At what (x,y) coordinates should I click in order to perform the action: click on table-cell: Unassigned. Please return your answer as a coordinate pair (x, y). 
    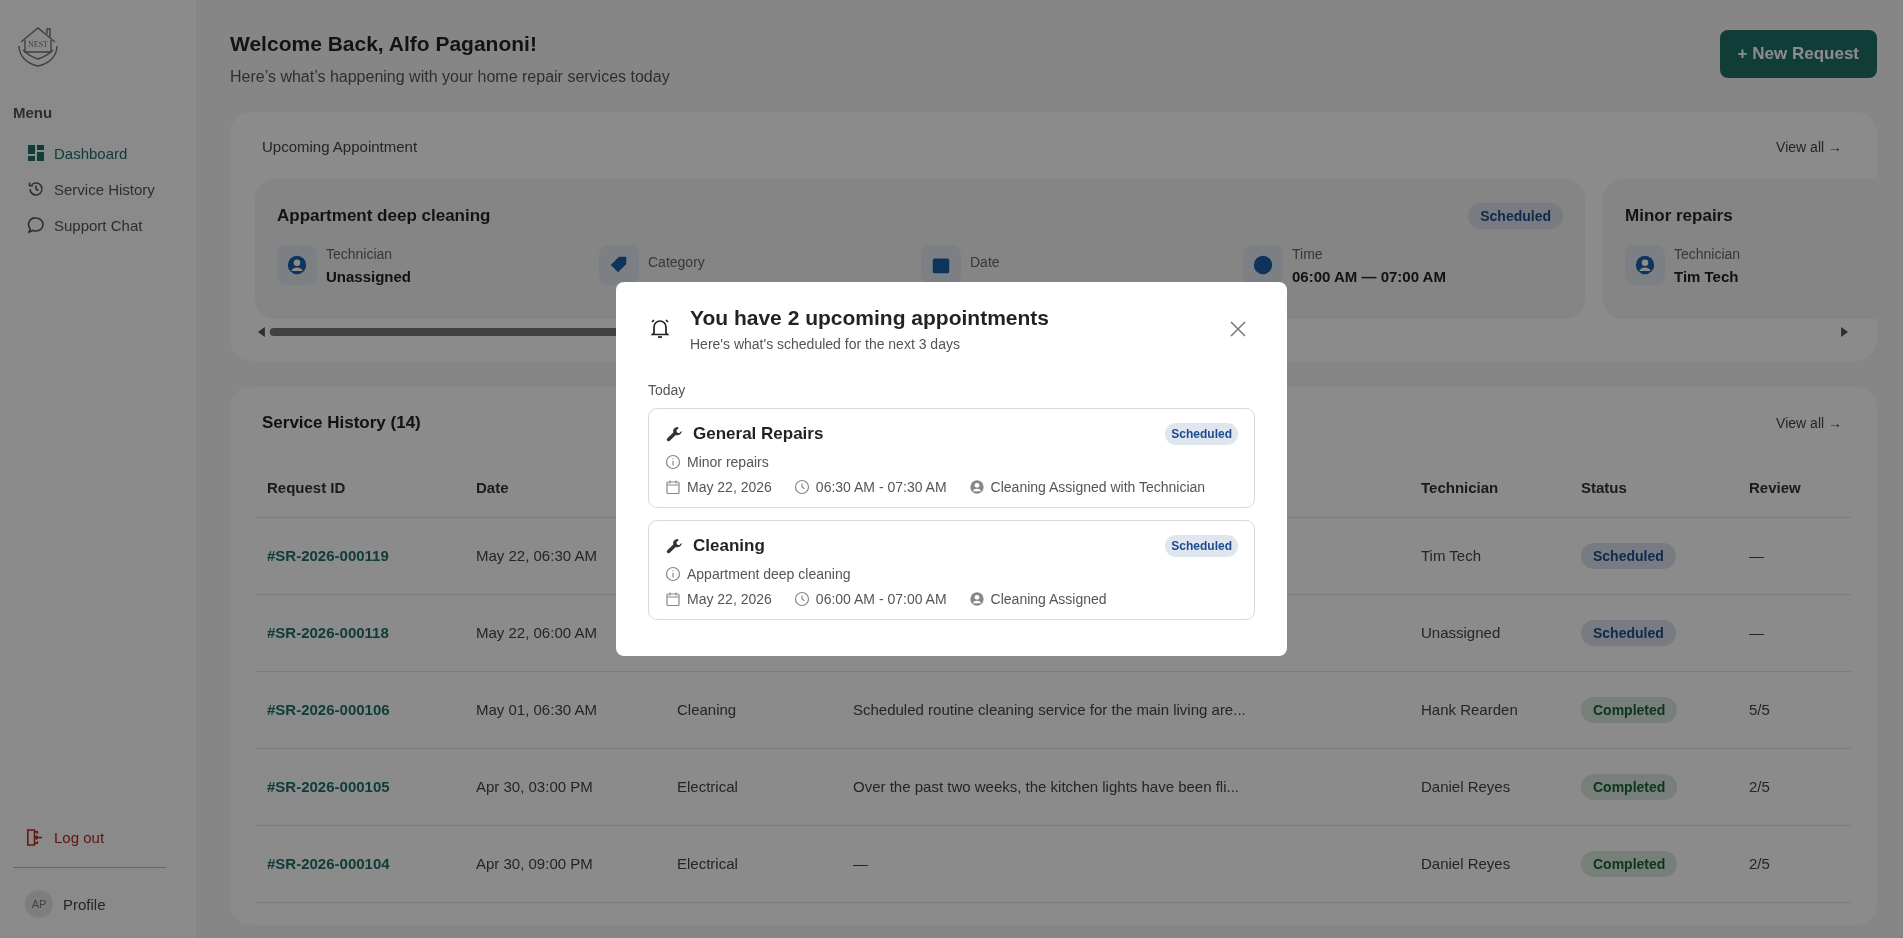
    Looking at the image, I should click on (1461, 632).